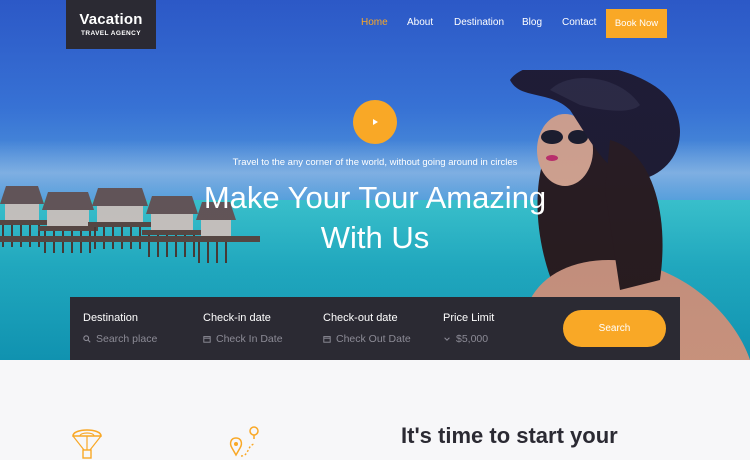  What do you see at coordinates (120, 328) in the screenshot?
I see `destination-field: Destination Search place` at bounding box center [120, 328].